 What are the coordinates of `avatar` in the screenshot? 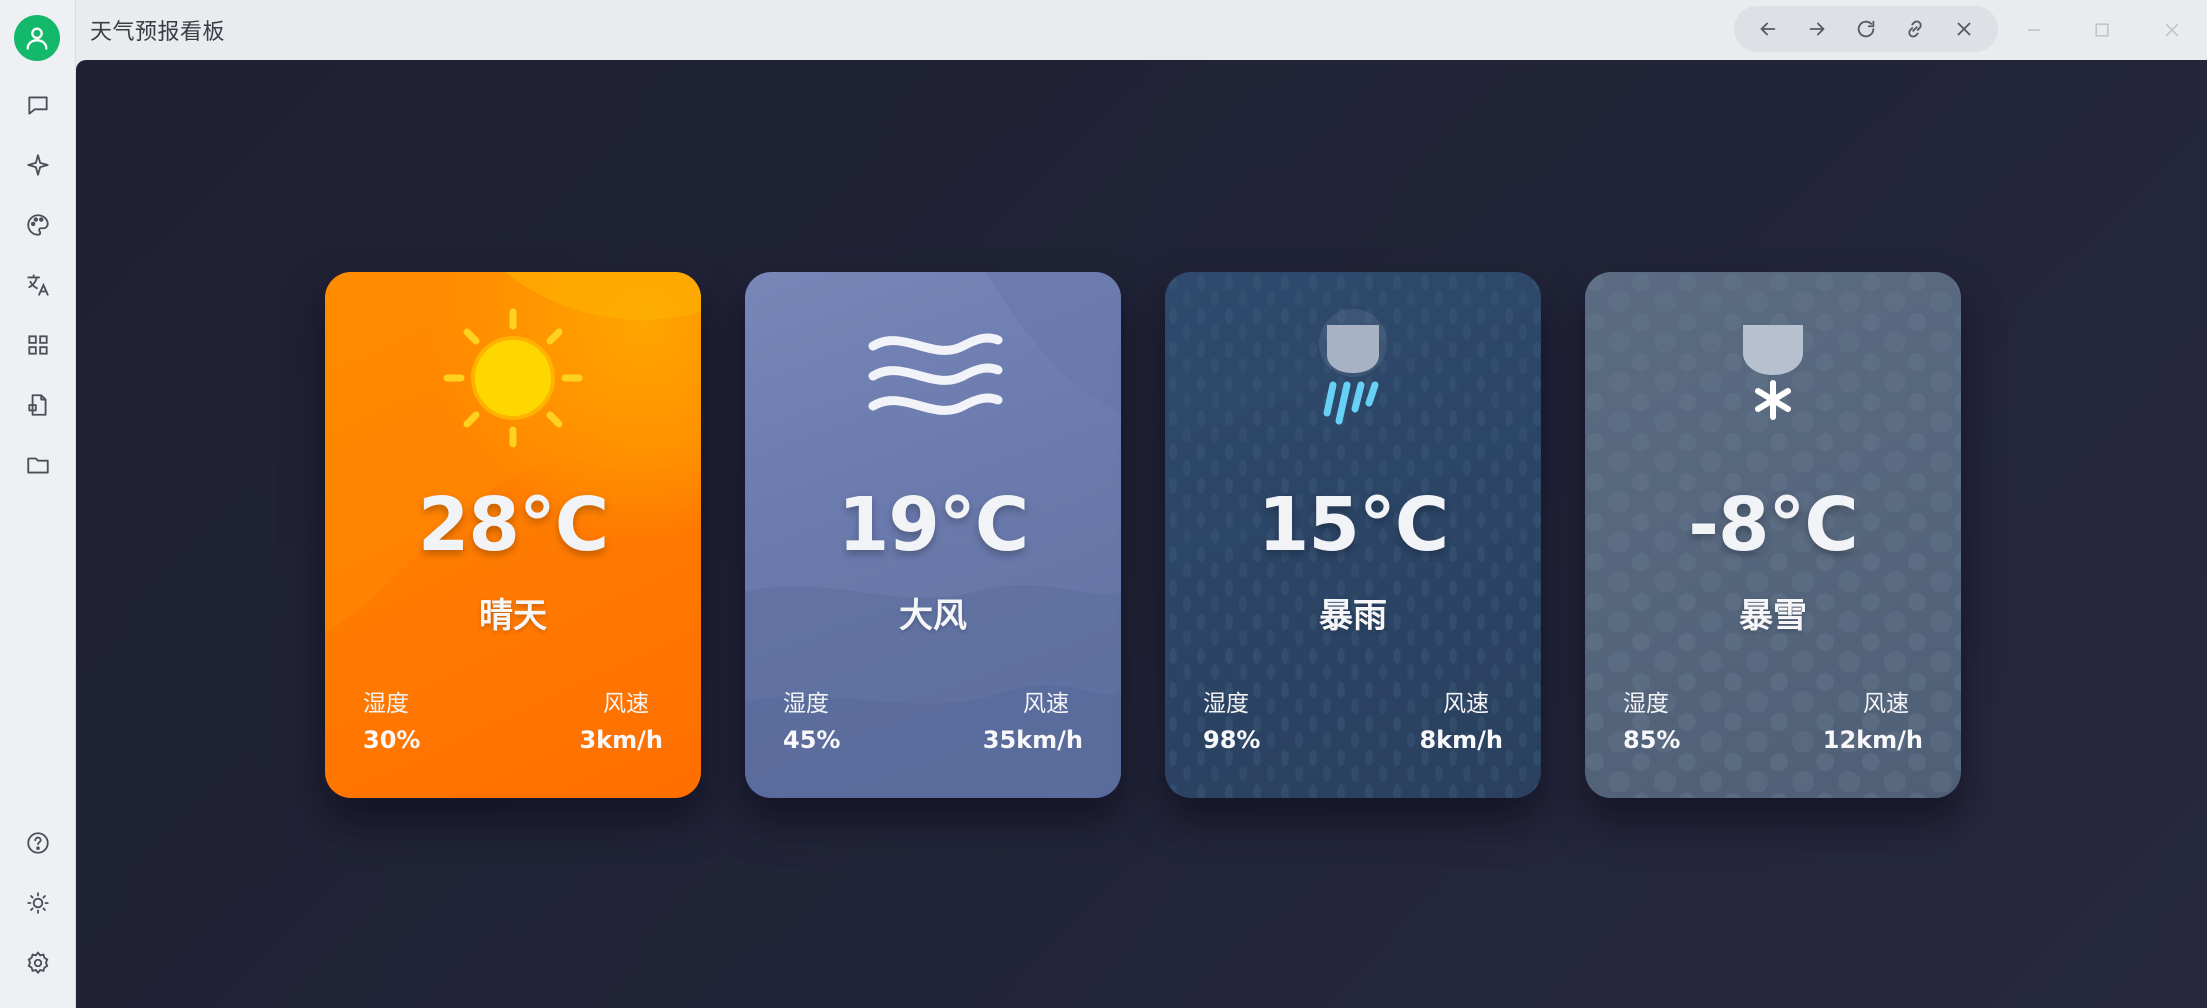 It's located at (37, 38).